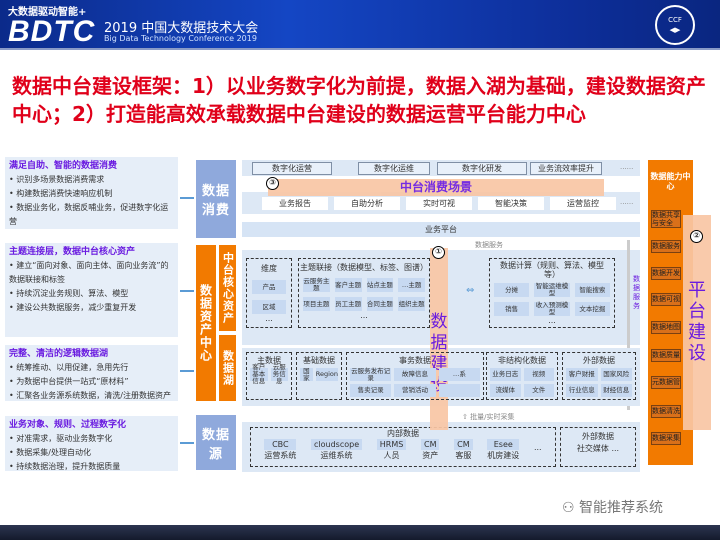 The width and height of the screenshot is (720, 540). I want to click on lake-group: 主数据 客户基本信息 云服务信息, so click(269, 376).